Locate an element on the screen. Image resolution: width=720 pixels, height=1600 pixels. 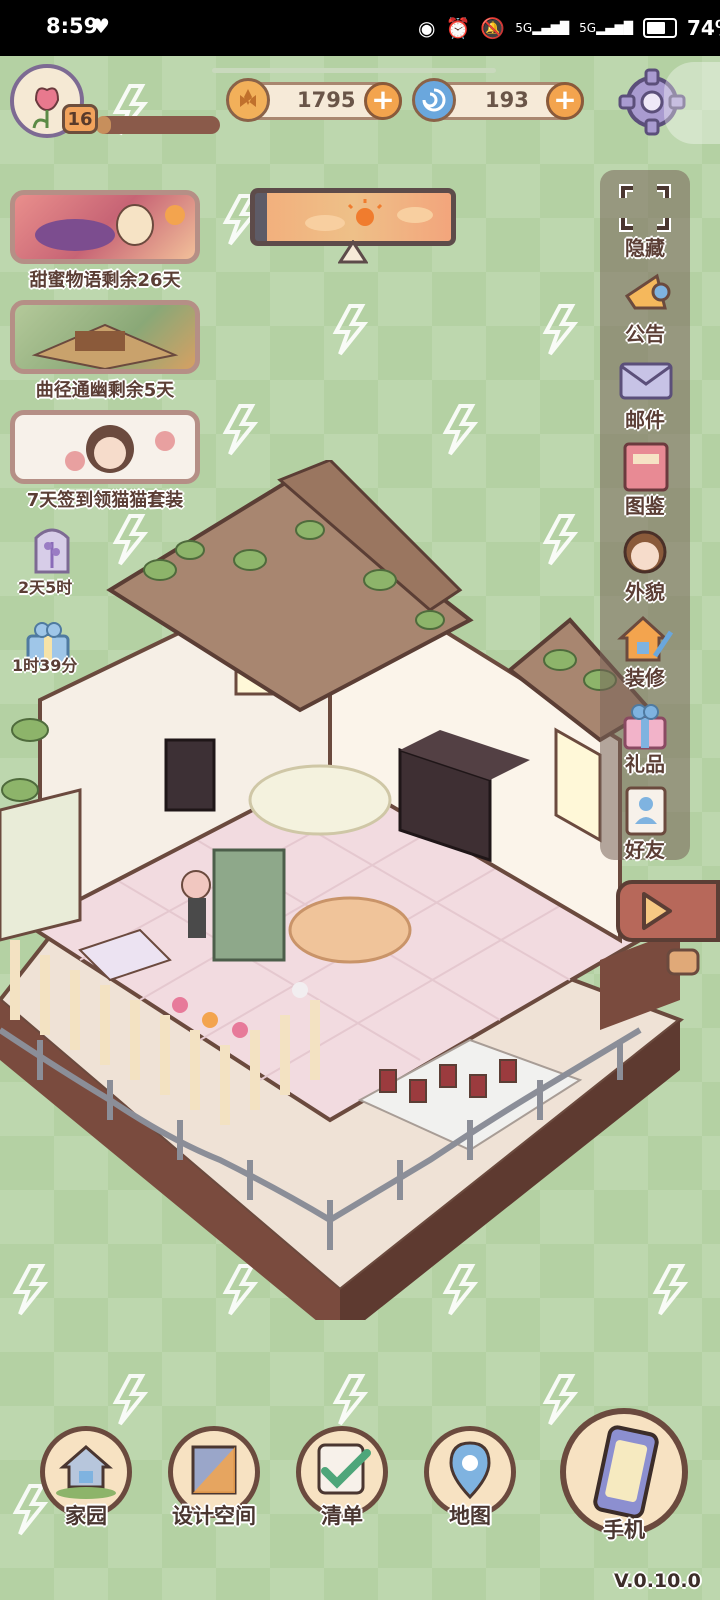
battery-icon is located at coordinates (659, 28).